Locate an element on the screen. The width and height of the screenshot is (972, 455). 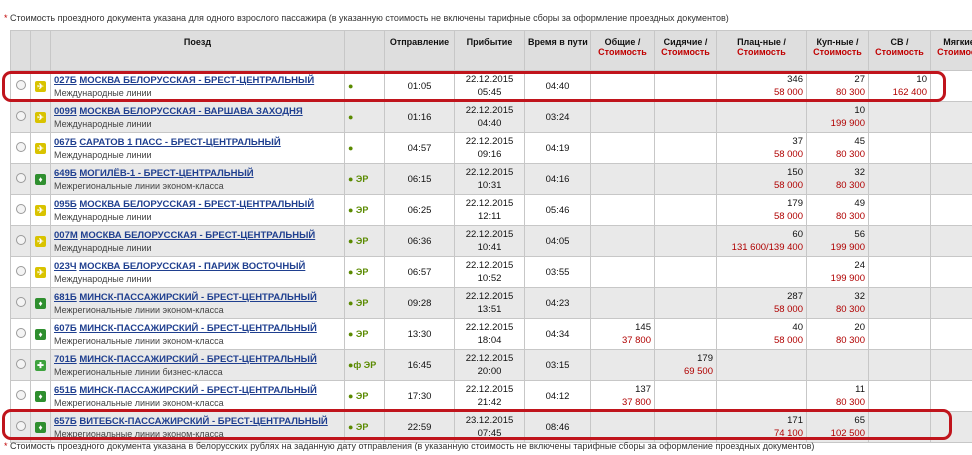
train-number-link: 095Б is located at coordinates (65, 204).